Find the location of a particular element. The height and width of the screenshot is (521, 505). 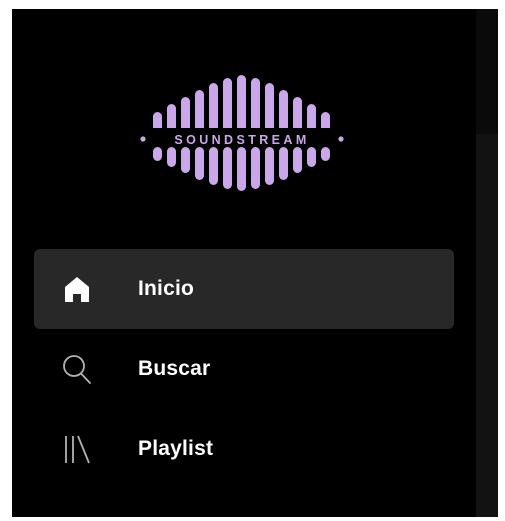

soundstream-logo: SOUNDSTREAM is located at coordinates (242, 133).